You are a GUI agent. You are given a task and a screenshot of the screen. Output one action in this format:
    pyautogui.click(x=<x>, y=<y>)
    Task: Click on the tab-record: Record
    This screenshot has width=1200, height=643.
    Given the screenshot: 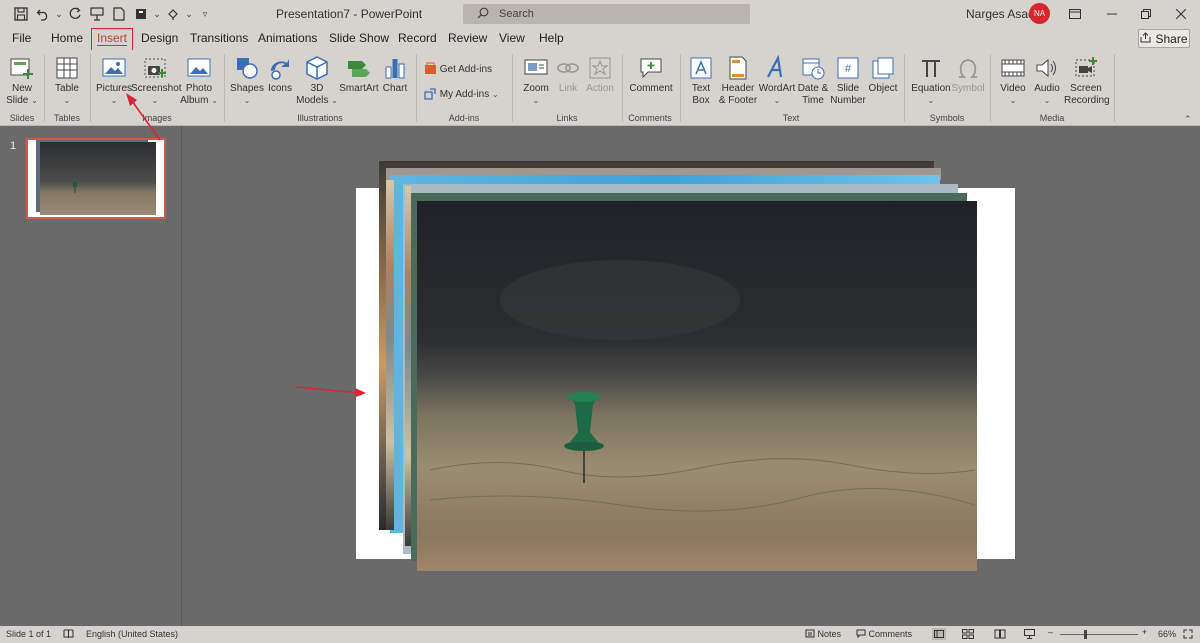 What is the action you would take?
    pyautogui.click(x=417, y=38)
    